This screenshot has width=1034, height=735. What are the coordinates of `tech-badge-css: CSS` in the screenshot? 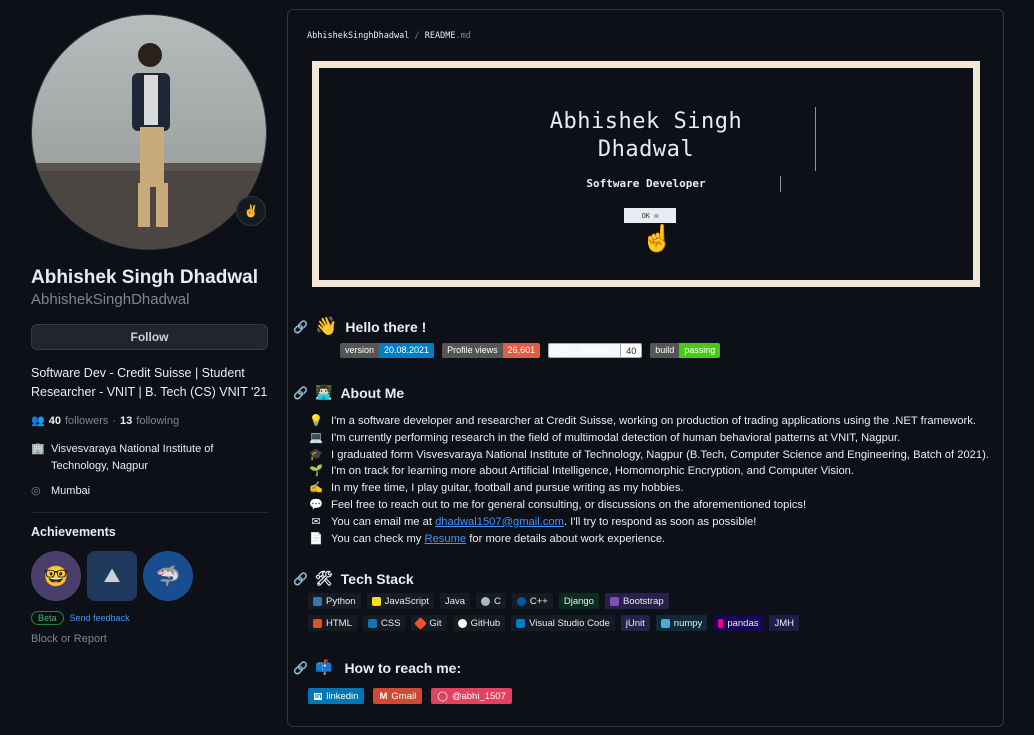 It's located at (384, 623).